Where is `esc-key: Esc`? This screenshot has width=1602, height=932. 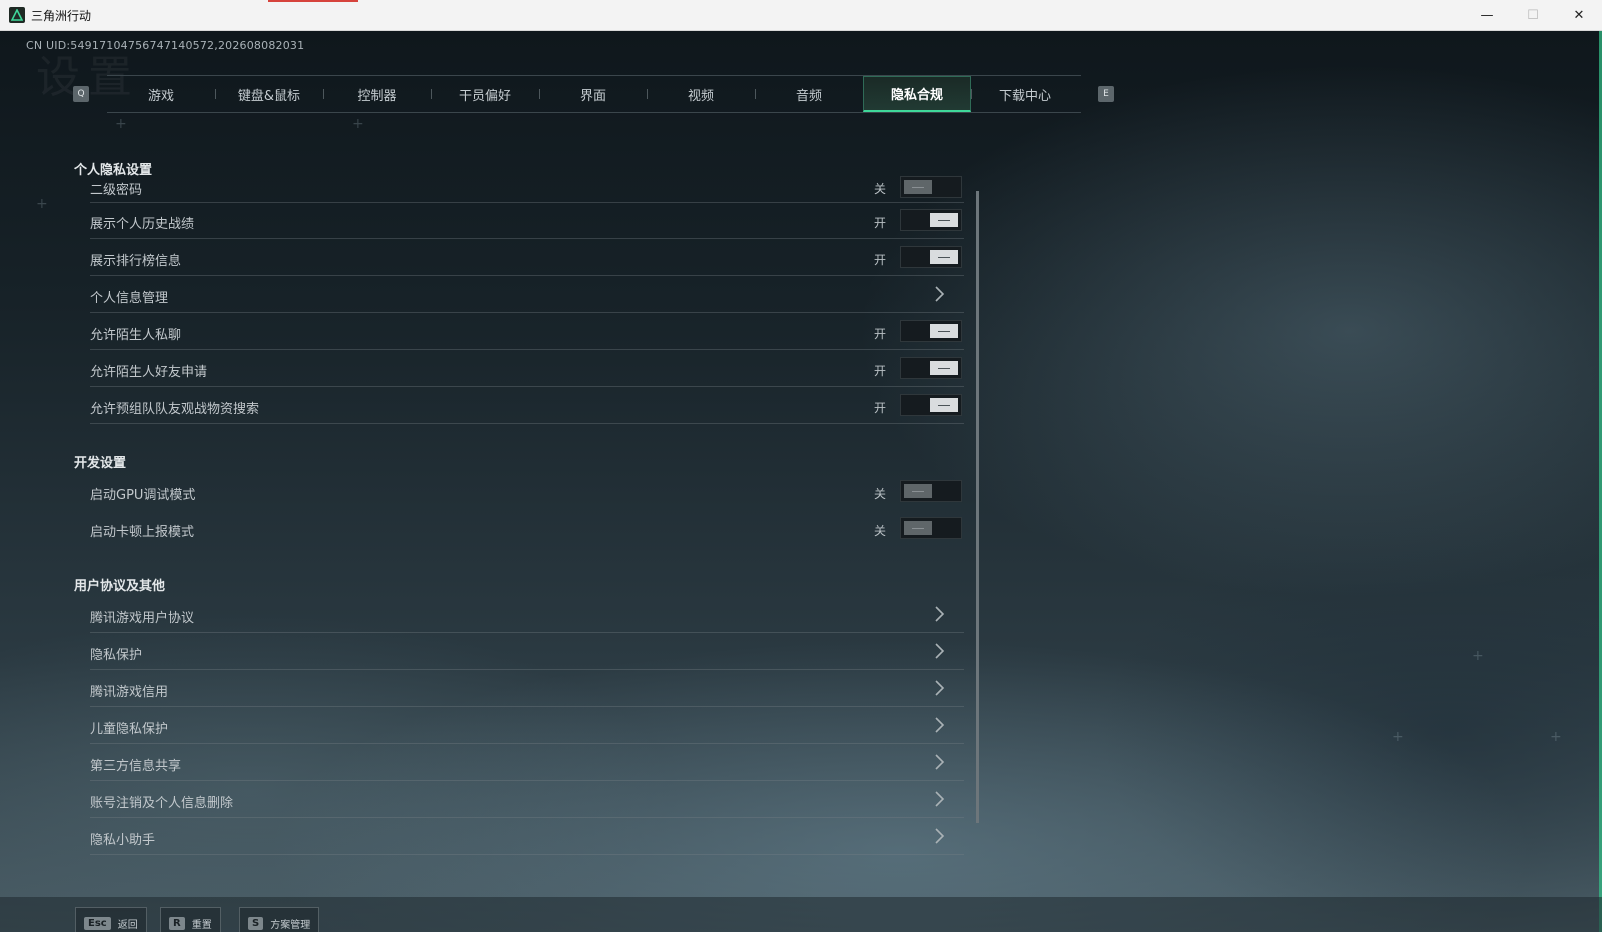 esc-key: Esc is located at coordinates (97, 923).